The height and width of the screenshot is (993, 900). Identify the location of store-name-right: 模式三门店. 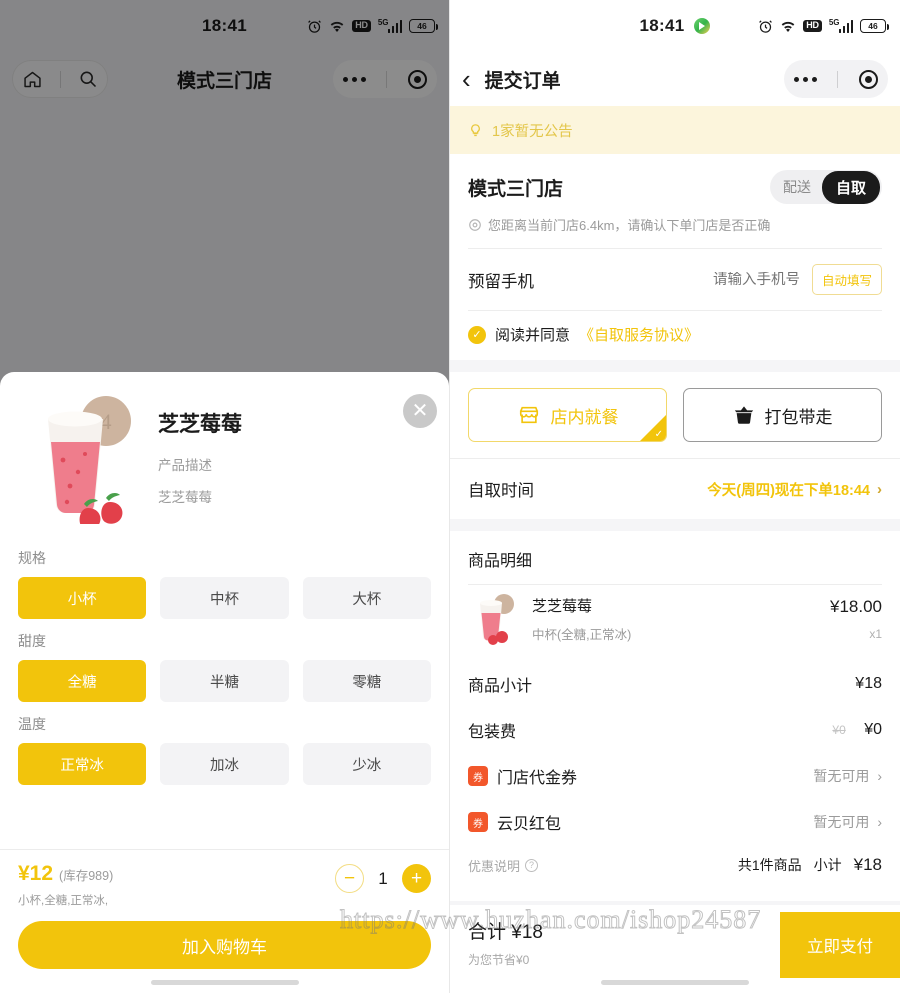
(516, 189).